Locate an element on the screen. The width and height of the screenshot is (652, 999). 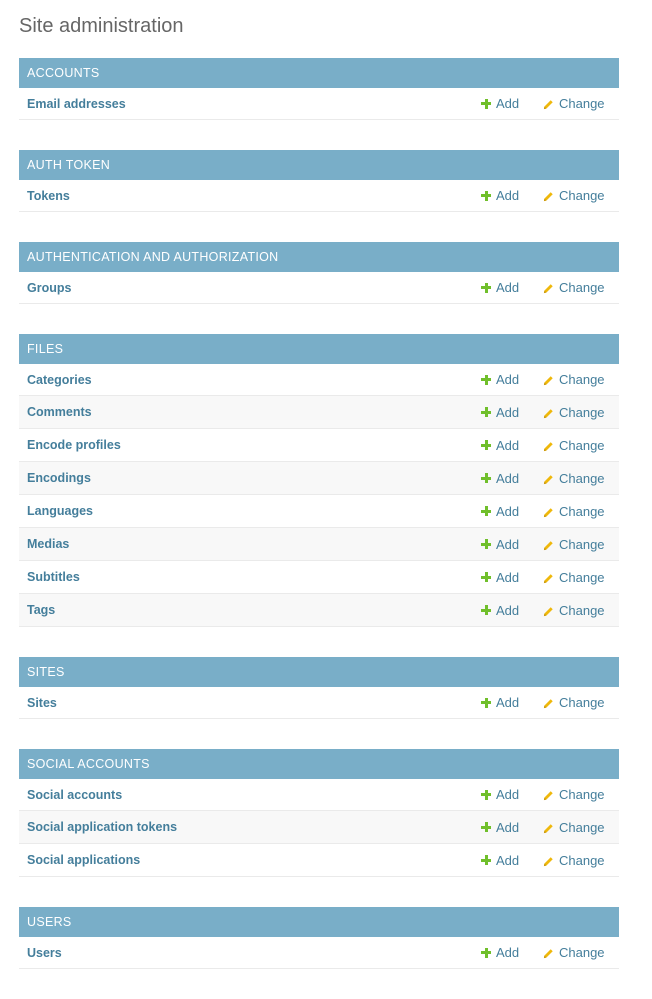
model-link-users: Users is located at coordinates (44, 953).